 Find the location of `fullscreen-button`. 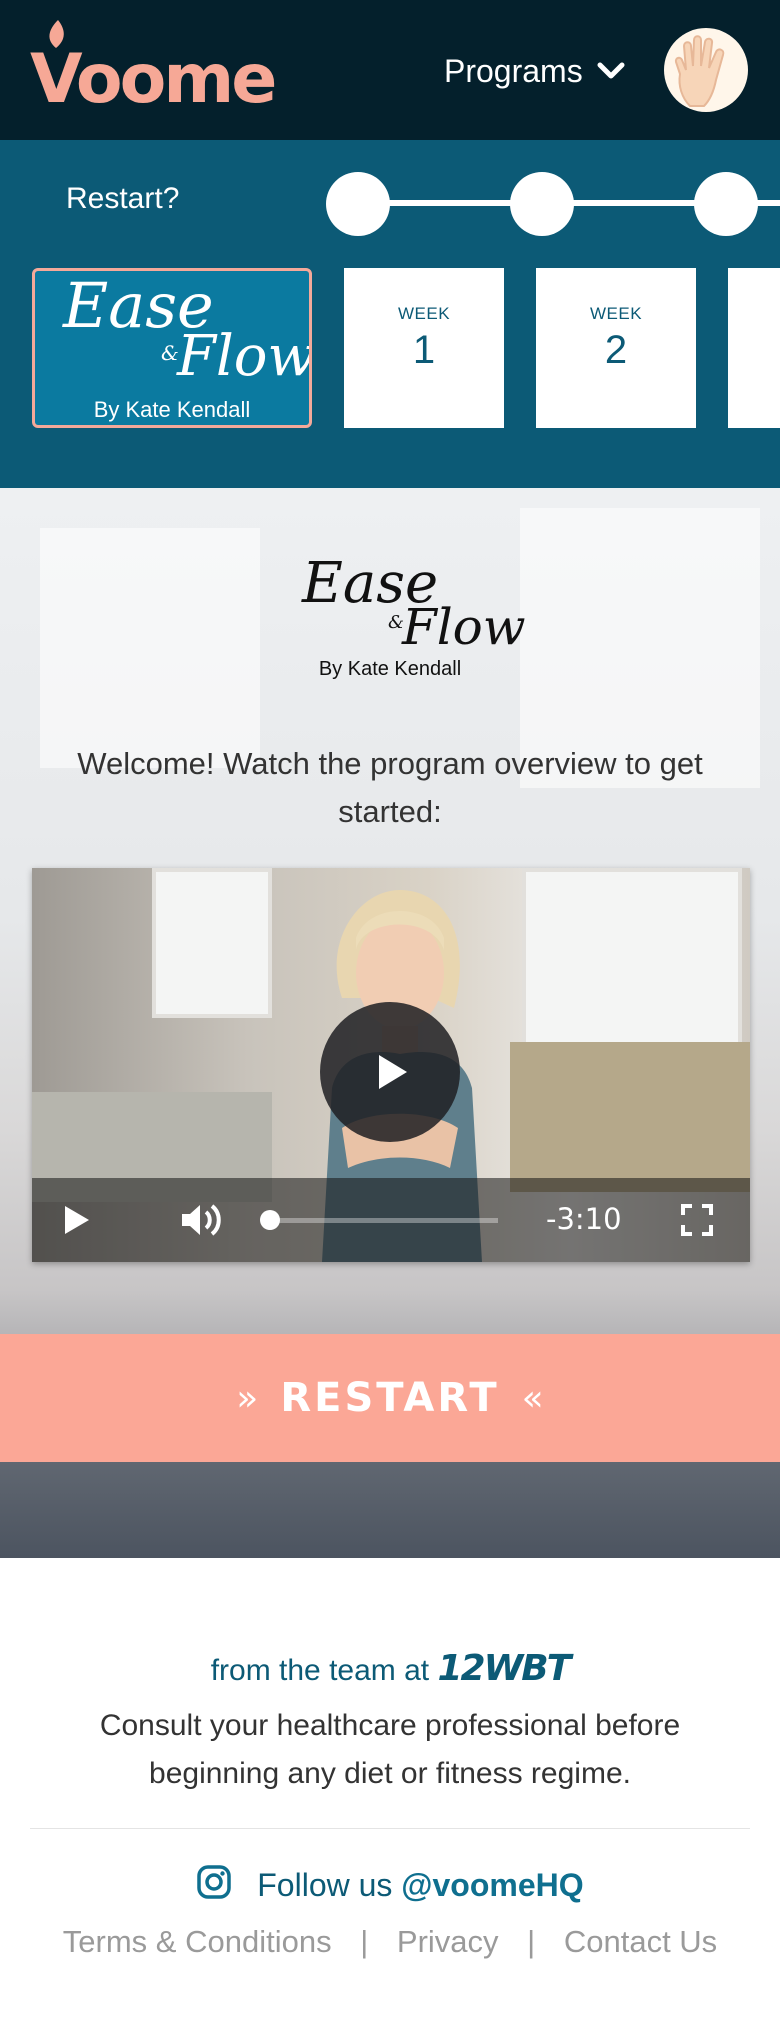

fullscreen-button is located at coordinates (697, 1220).